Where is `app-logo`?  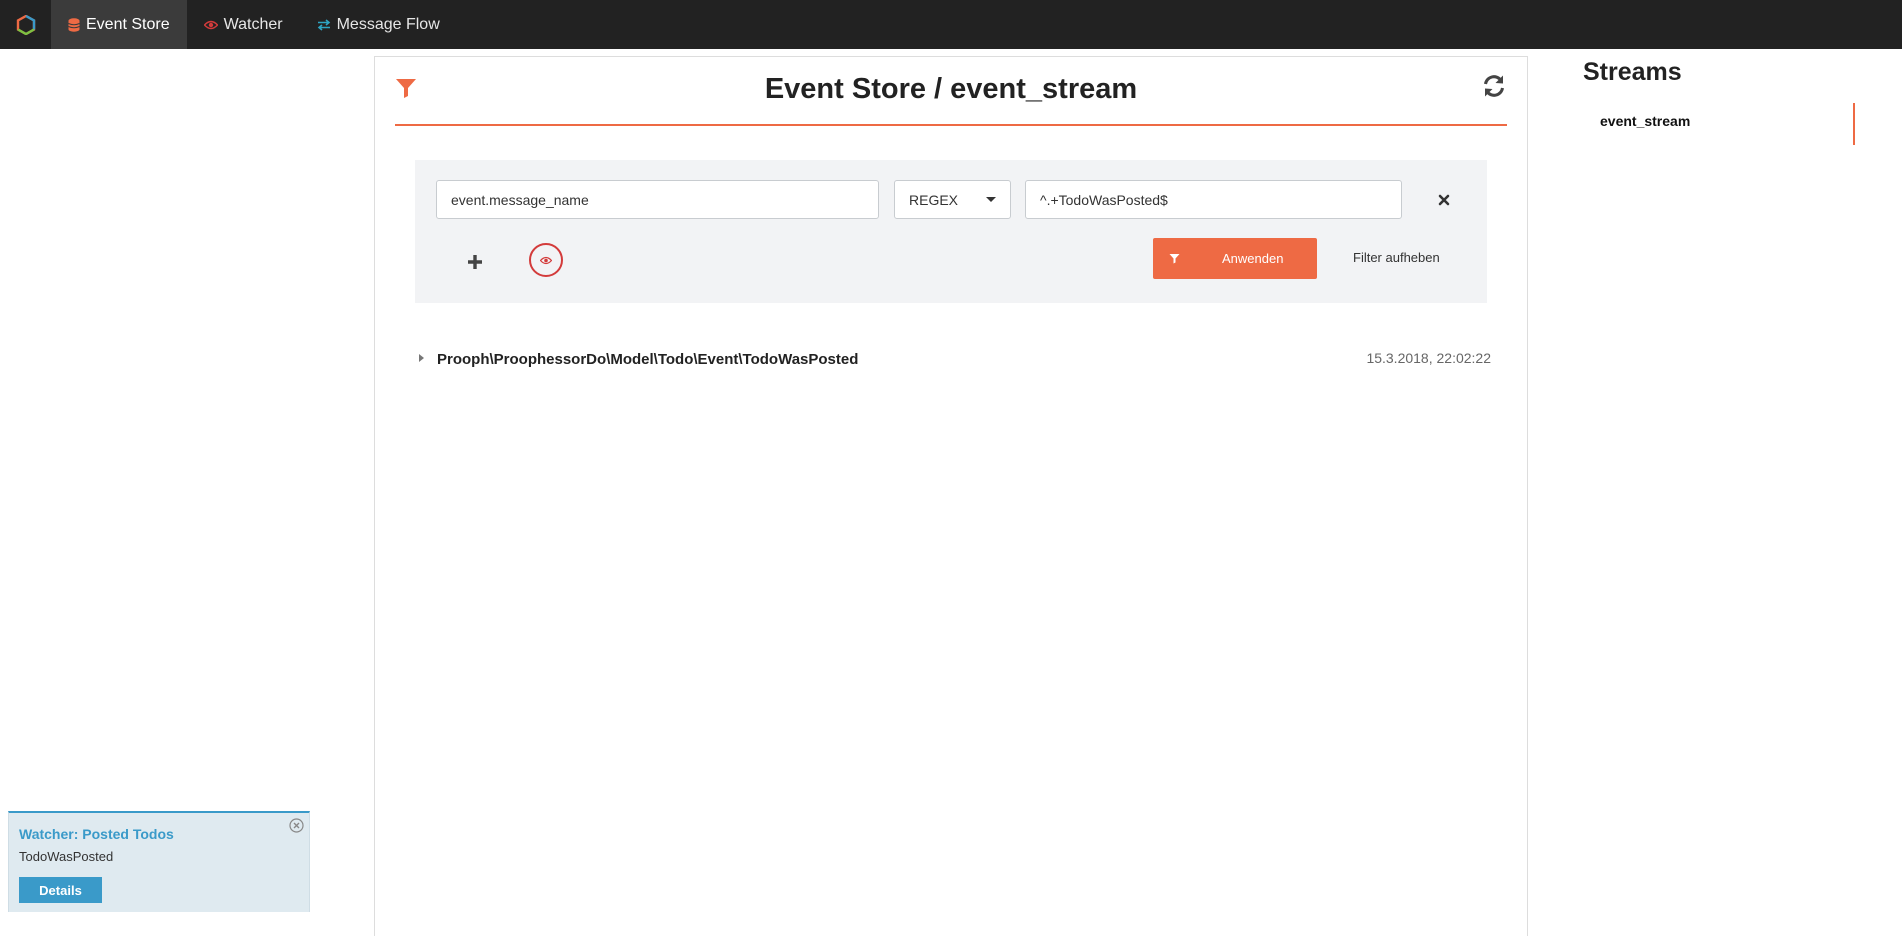 app-logo is located at coordinates (25, 24).